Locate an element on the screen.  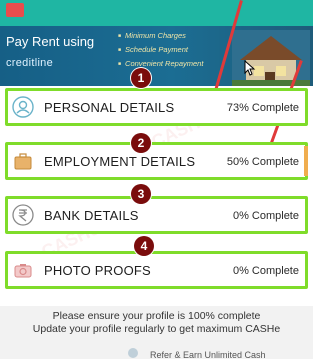
banner-feature: Minimum Charges is located at coordinates (160, 35).